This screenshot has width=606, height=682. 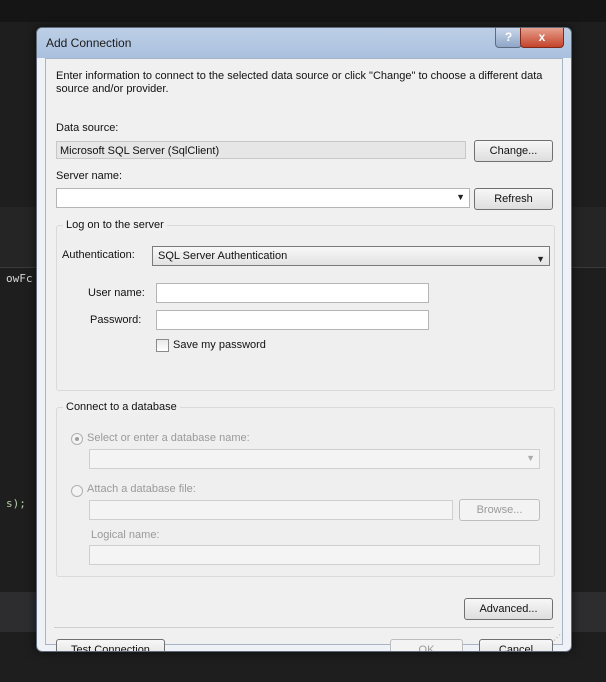 I want to click on password-input, so click(x=292, y=320).